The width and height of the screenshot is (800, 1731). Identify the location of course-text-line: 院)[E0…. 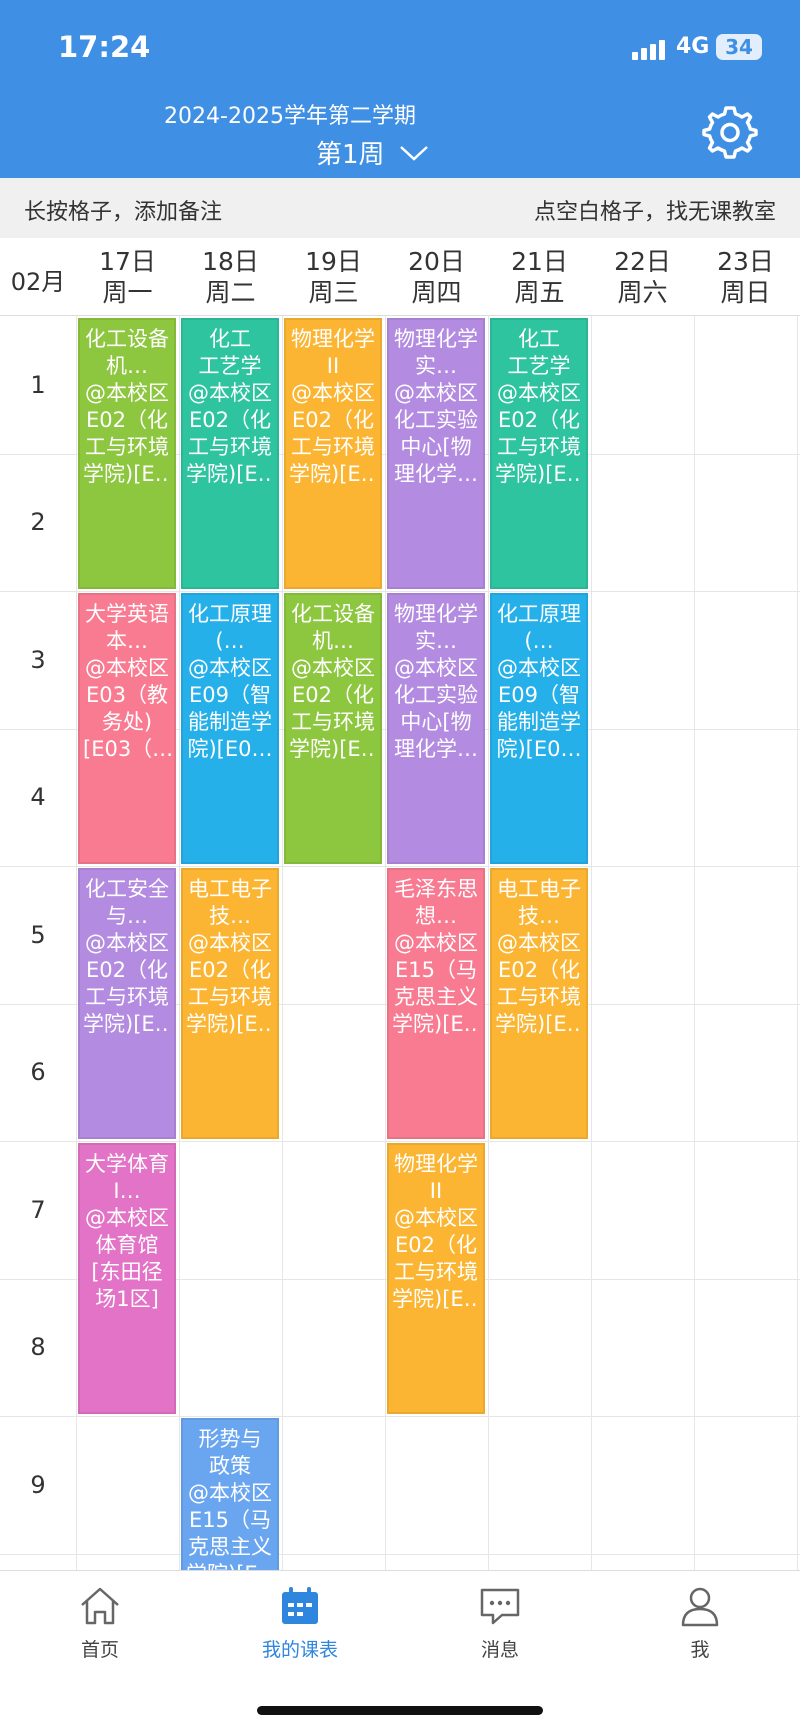
(539, 749).